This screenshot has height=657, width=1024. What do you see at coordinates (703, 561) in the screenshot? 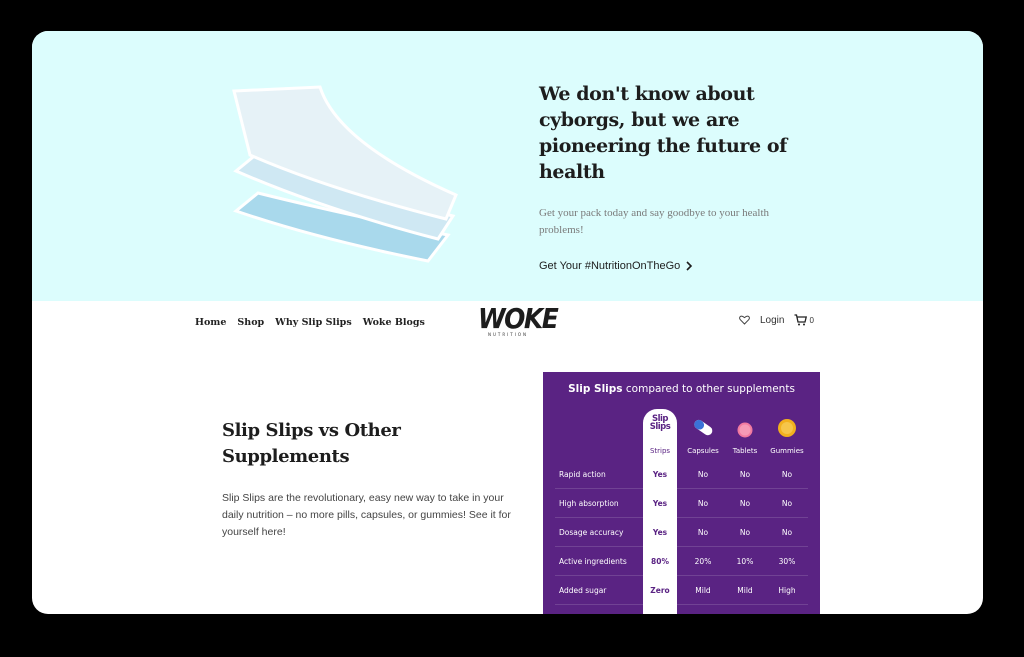
I see `table-cell: 20%` at bounding box center [703, 561].